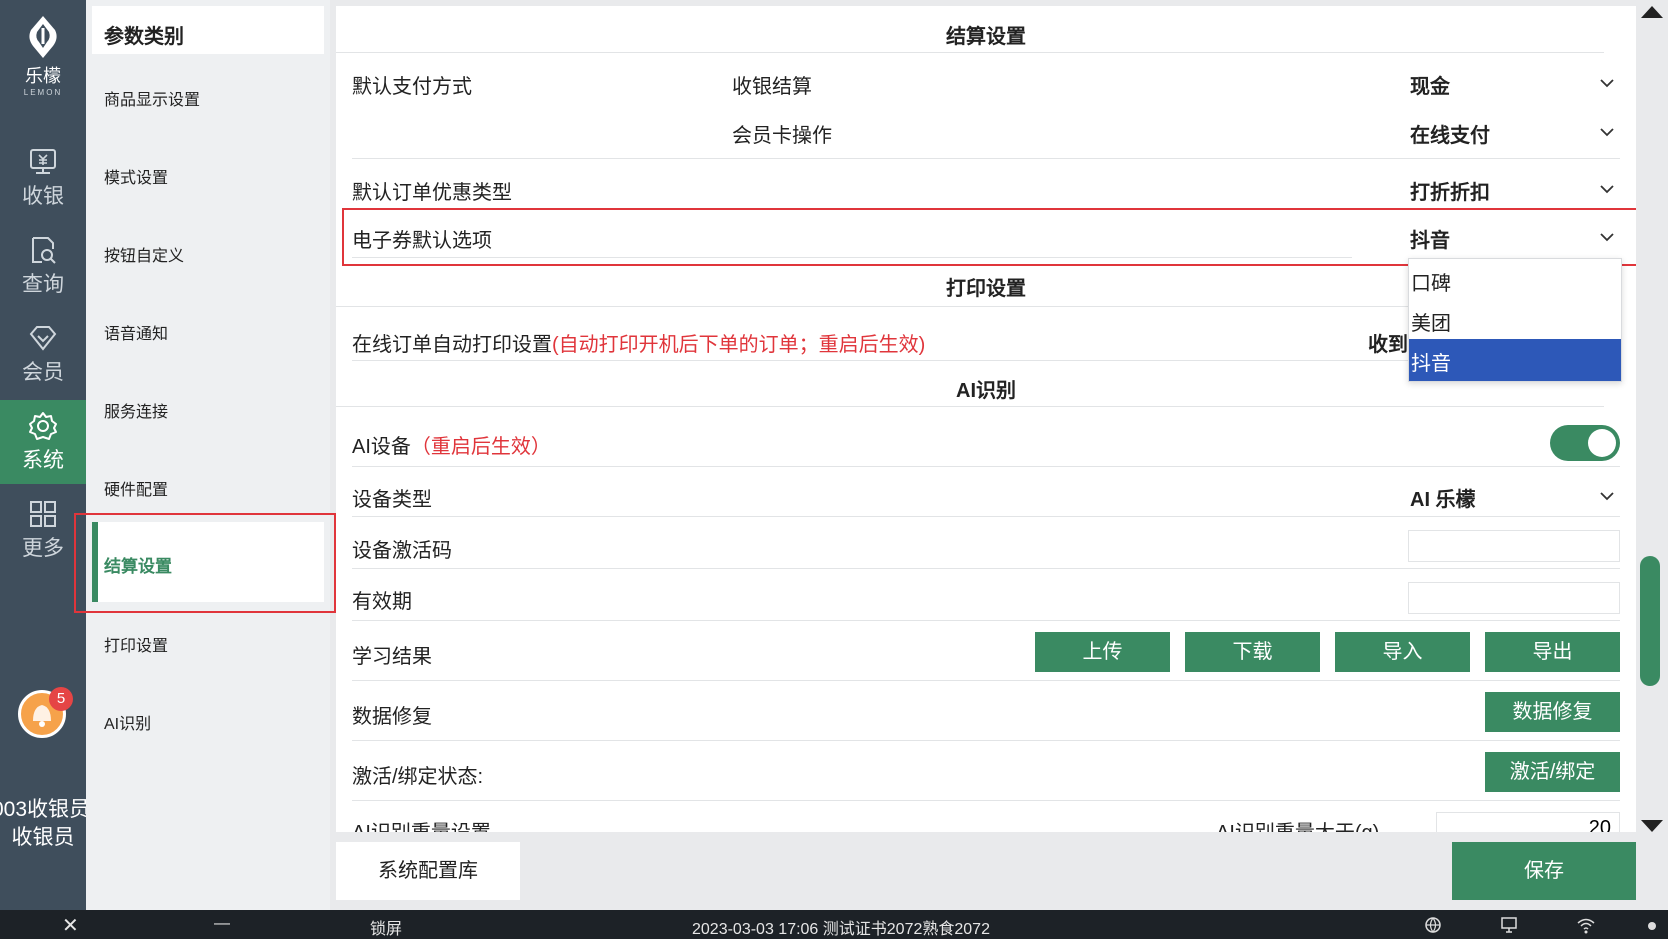  Describe the element at coordinates (43, 460) in the screenshot. I see `nav-label-system: 系统` at that location.